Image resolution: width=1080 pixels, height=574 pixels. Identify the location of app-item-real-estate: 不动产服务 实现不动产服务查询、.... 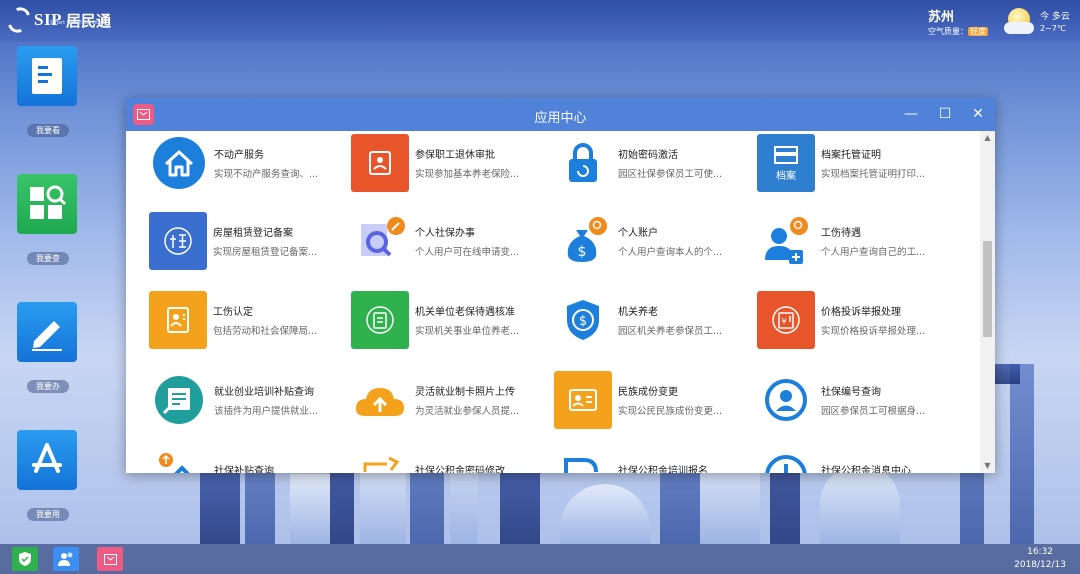
(250, 164).